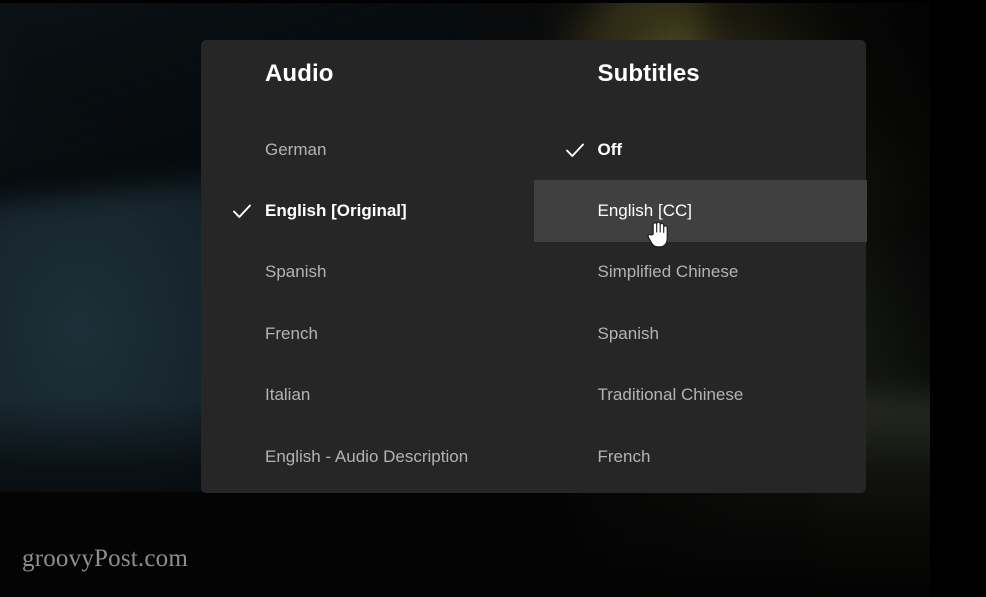  I want to click on audio-track-german: German, so click(367, 149).